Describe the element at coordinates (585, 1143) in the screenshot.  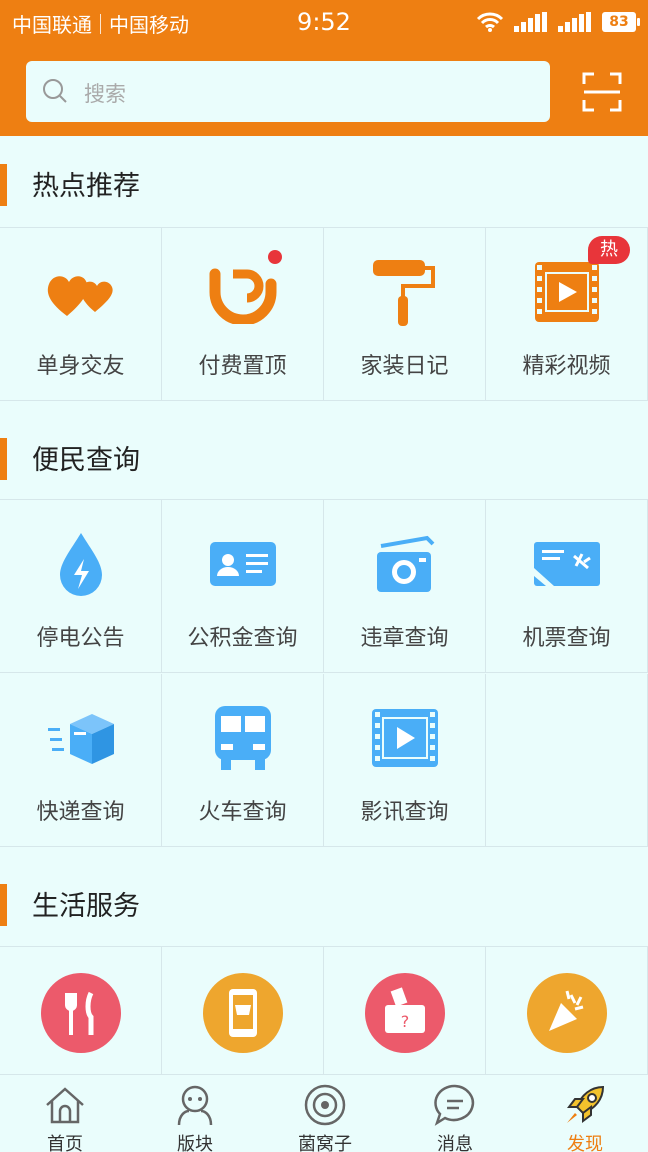
I see `tab-label: 发现` at that location.